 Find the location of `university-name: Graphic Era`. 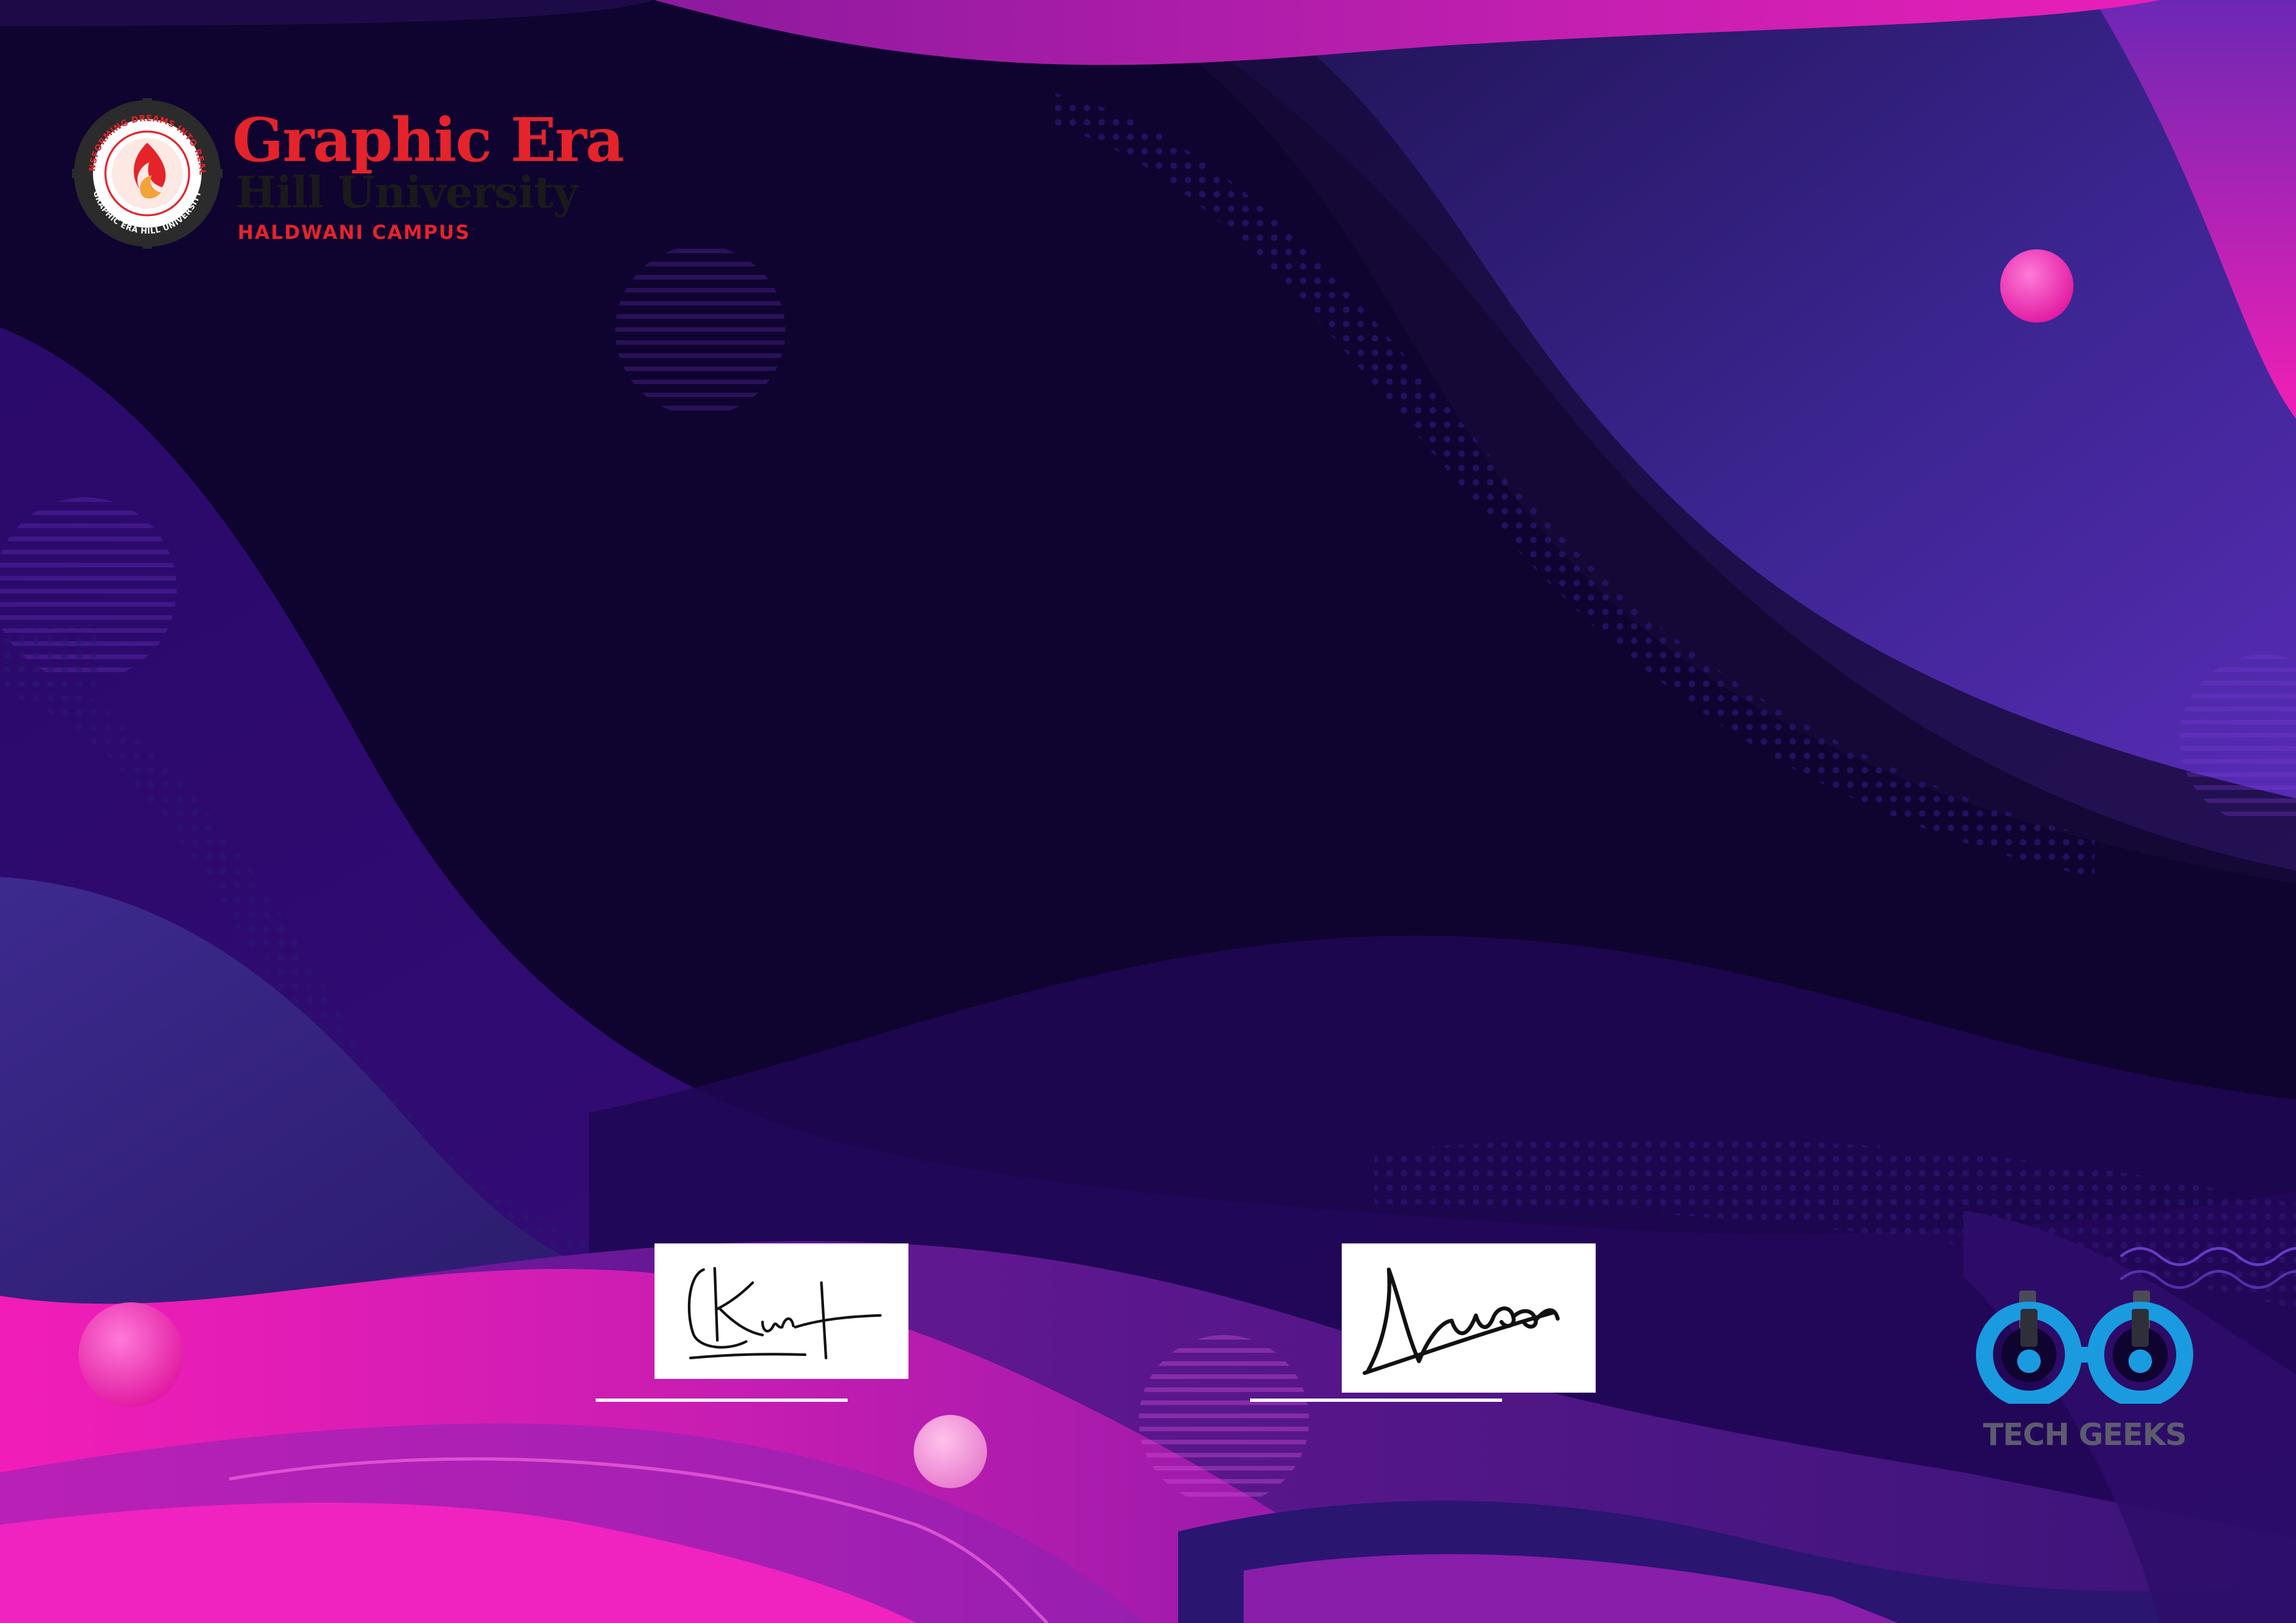

university-name: Graphic Era is located at coordinates (428, 140).